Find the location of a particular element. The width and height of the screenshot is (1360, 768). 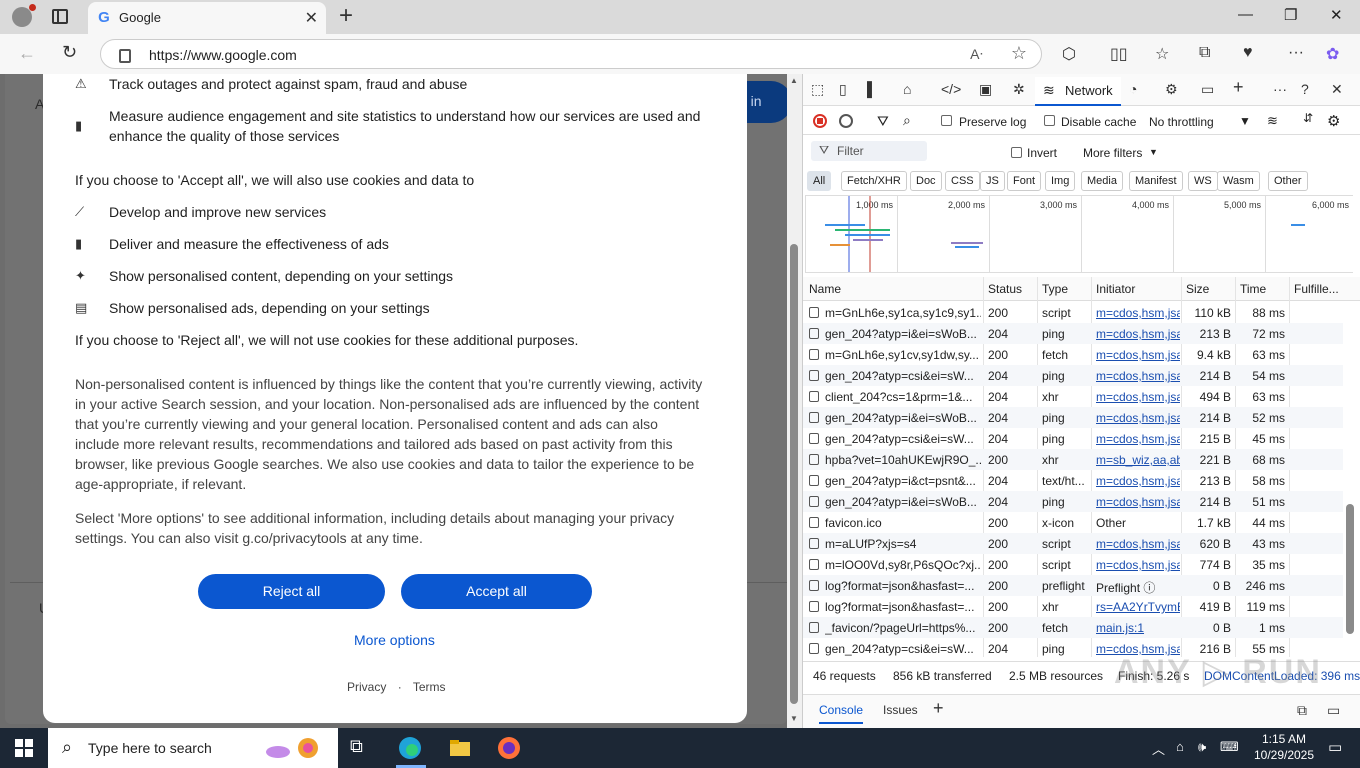

minimize-icon: — is located at coordinates (1245, 14).